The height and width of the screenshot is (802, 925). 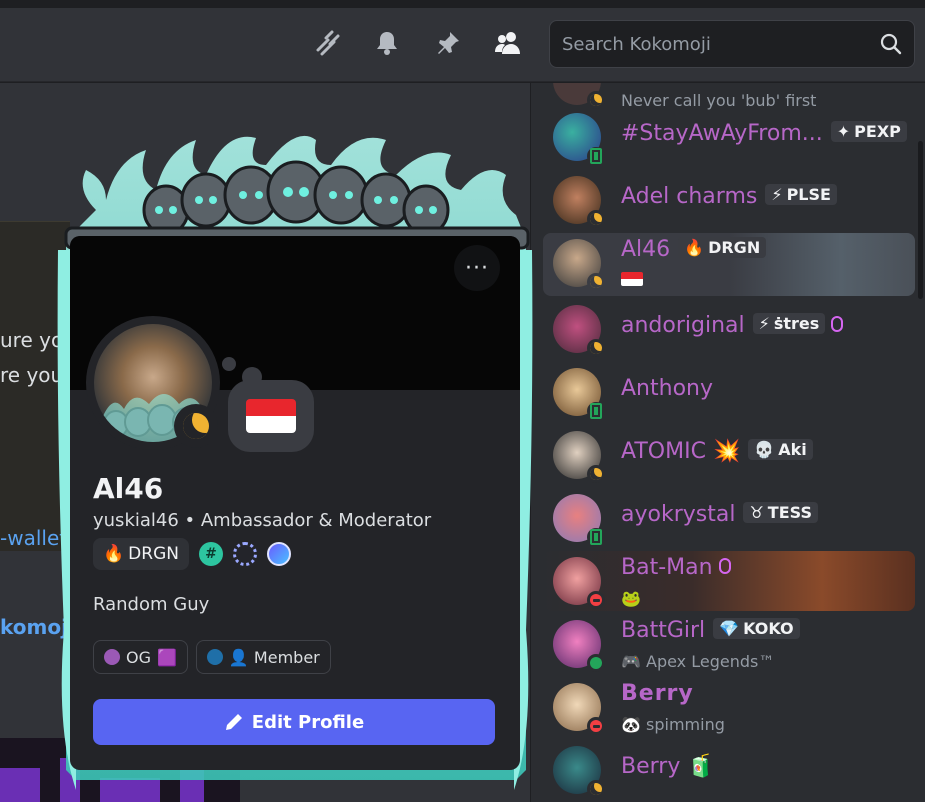 I want to click on threads-icon, so click(x=327, y=43).